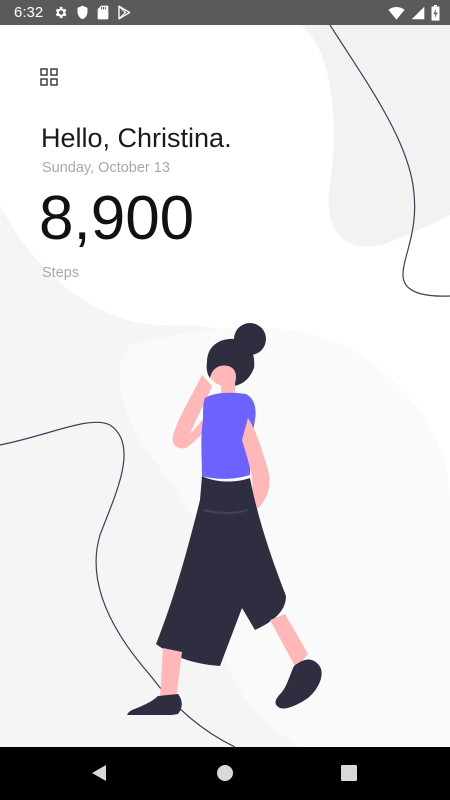 The width and height of the screenshot is (450, 800). I want to click on grid-icon, so click(49, 77).